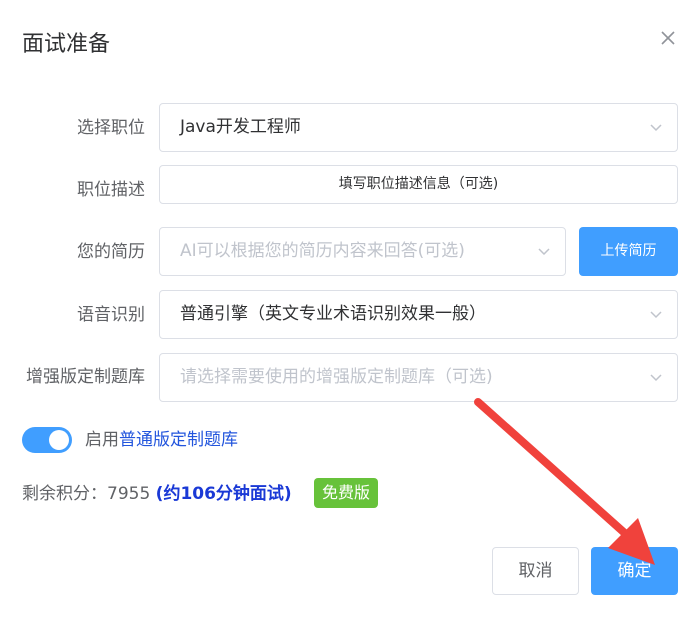  Describe the element at coordinates (111, 190) in the screenshot. I see `description-label: 职位描述` at that location.